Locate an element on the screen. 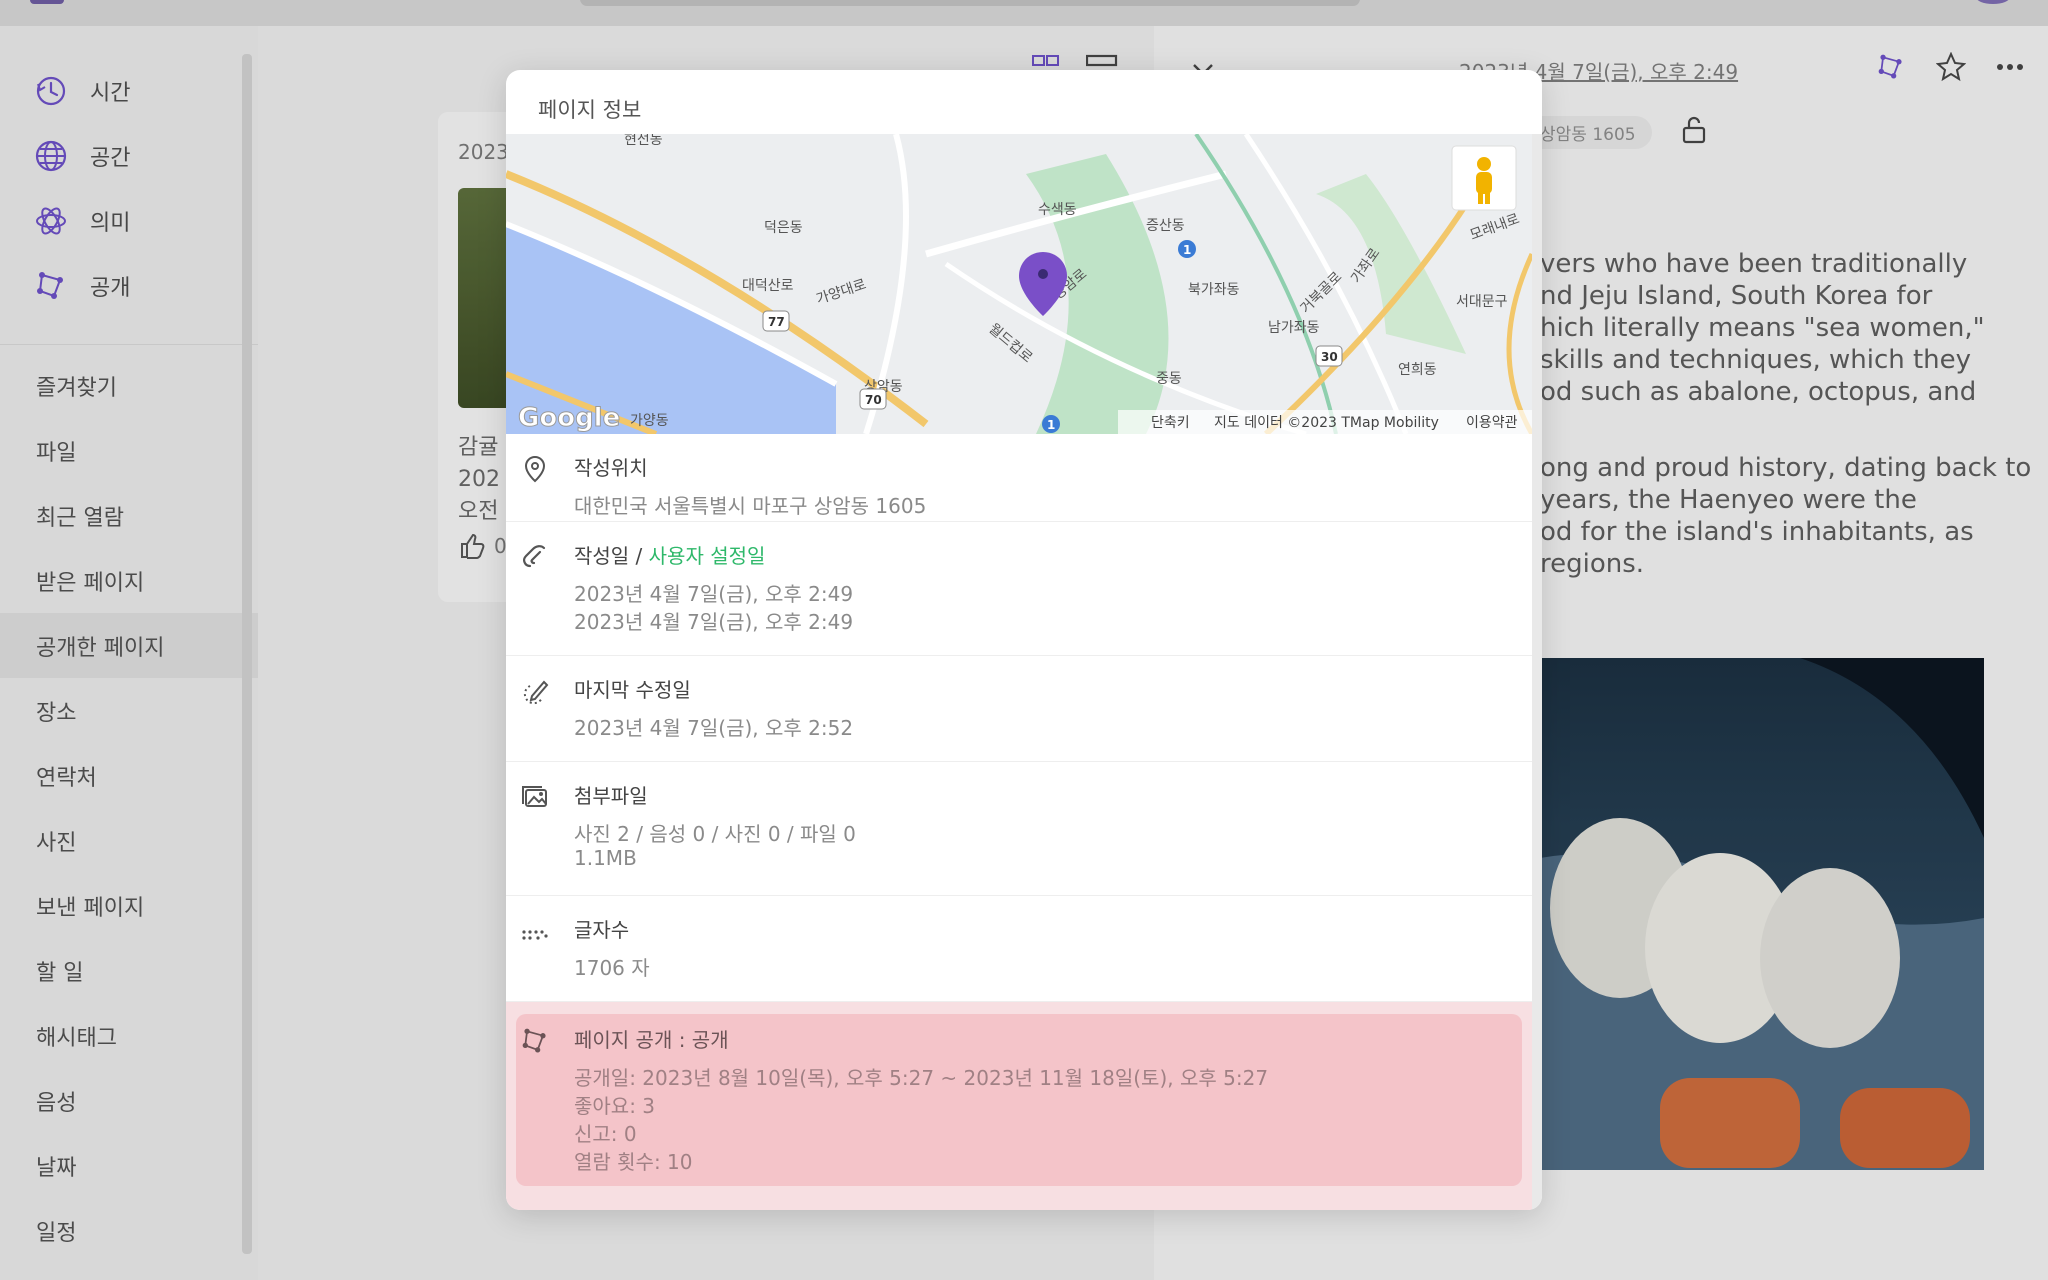  location-value: 대한민국 서울특별시 마포구 상암동 1605 is located at coordinates (750, 506).